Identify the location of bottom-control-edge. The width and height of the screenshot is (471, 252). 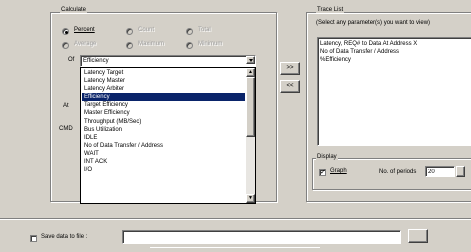
(235, 247).